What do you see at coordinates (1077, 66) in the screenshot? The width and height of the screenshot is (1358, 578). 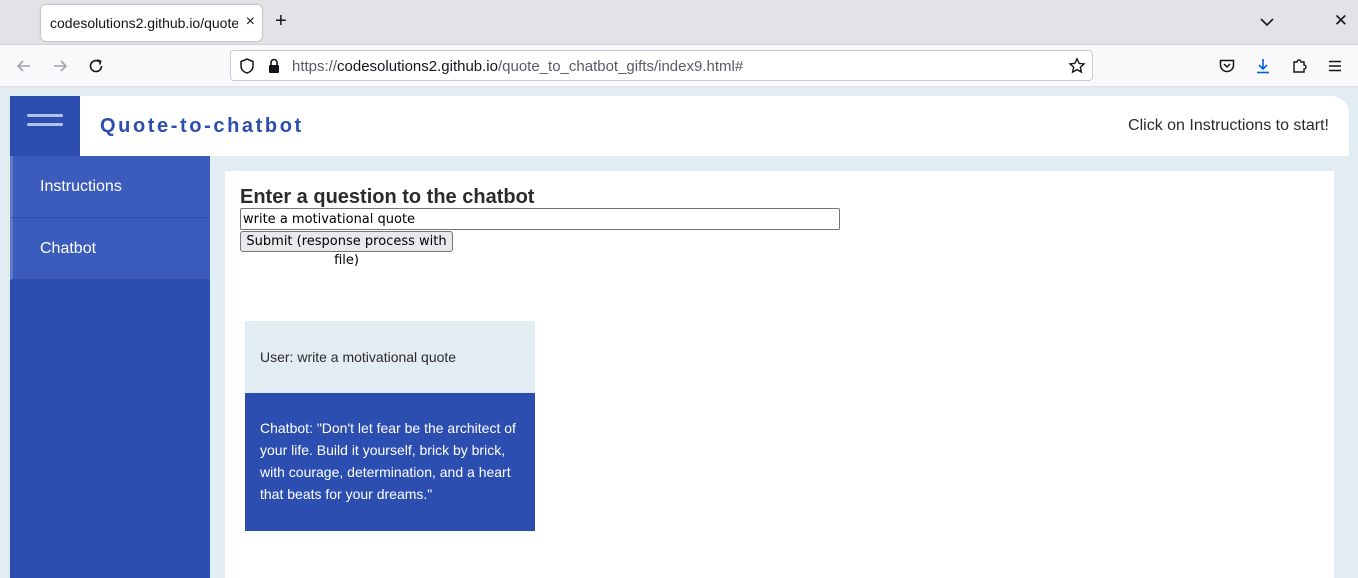 I see `star-icon` at bounding box center [1077, 66].